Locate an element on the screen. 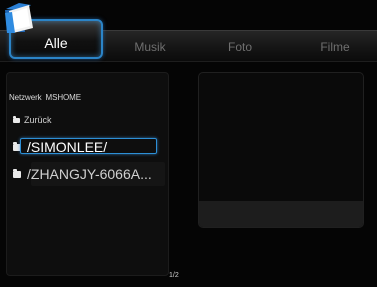 This screenshot has height=287, width=377. preview-info-bar is located at coordinates (281, 214).